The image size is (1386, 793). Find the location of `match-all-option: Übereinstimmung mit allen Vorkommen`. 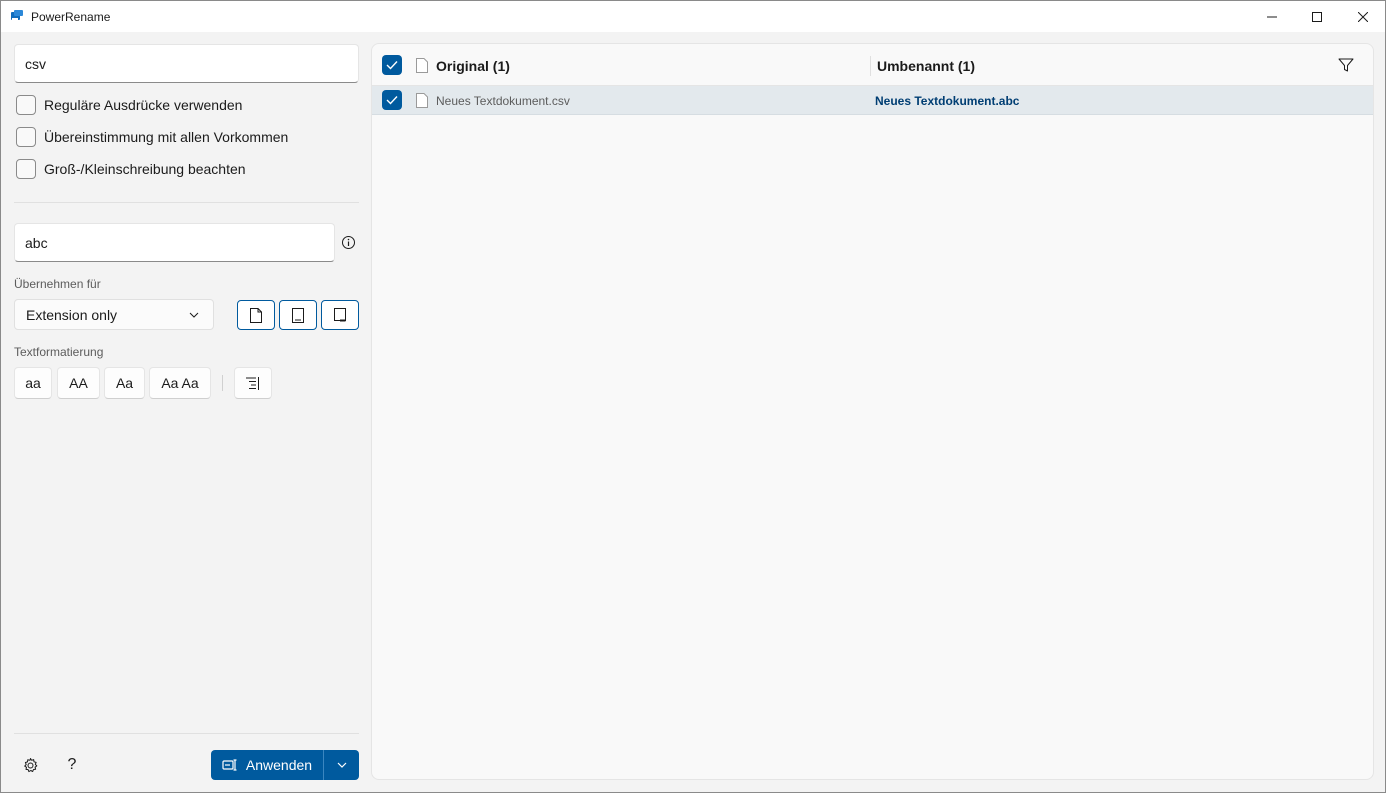

match-all-option: Übereinstimmung mit allen Vorkommen is located at coordinates (152, 137).